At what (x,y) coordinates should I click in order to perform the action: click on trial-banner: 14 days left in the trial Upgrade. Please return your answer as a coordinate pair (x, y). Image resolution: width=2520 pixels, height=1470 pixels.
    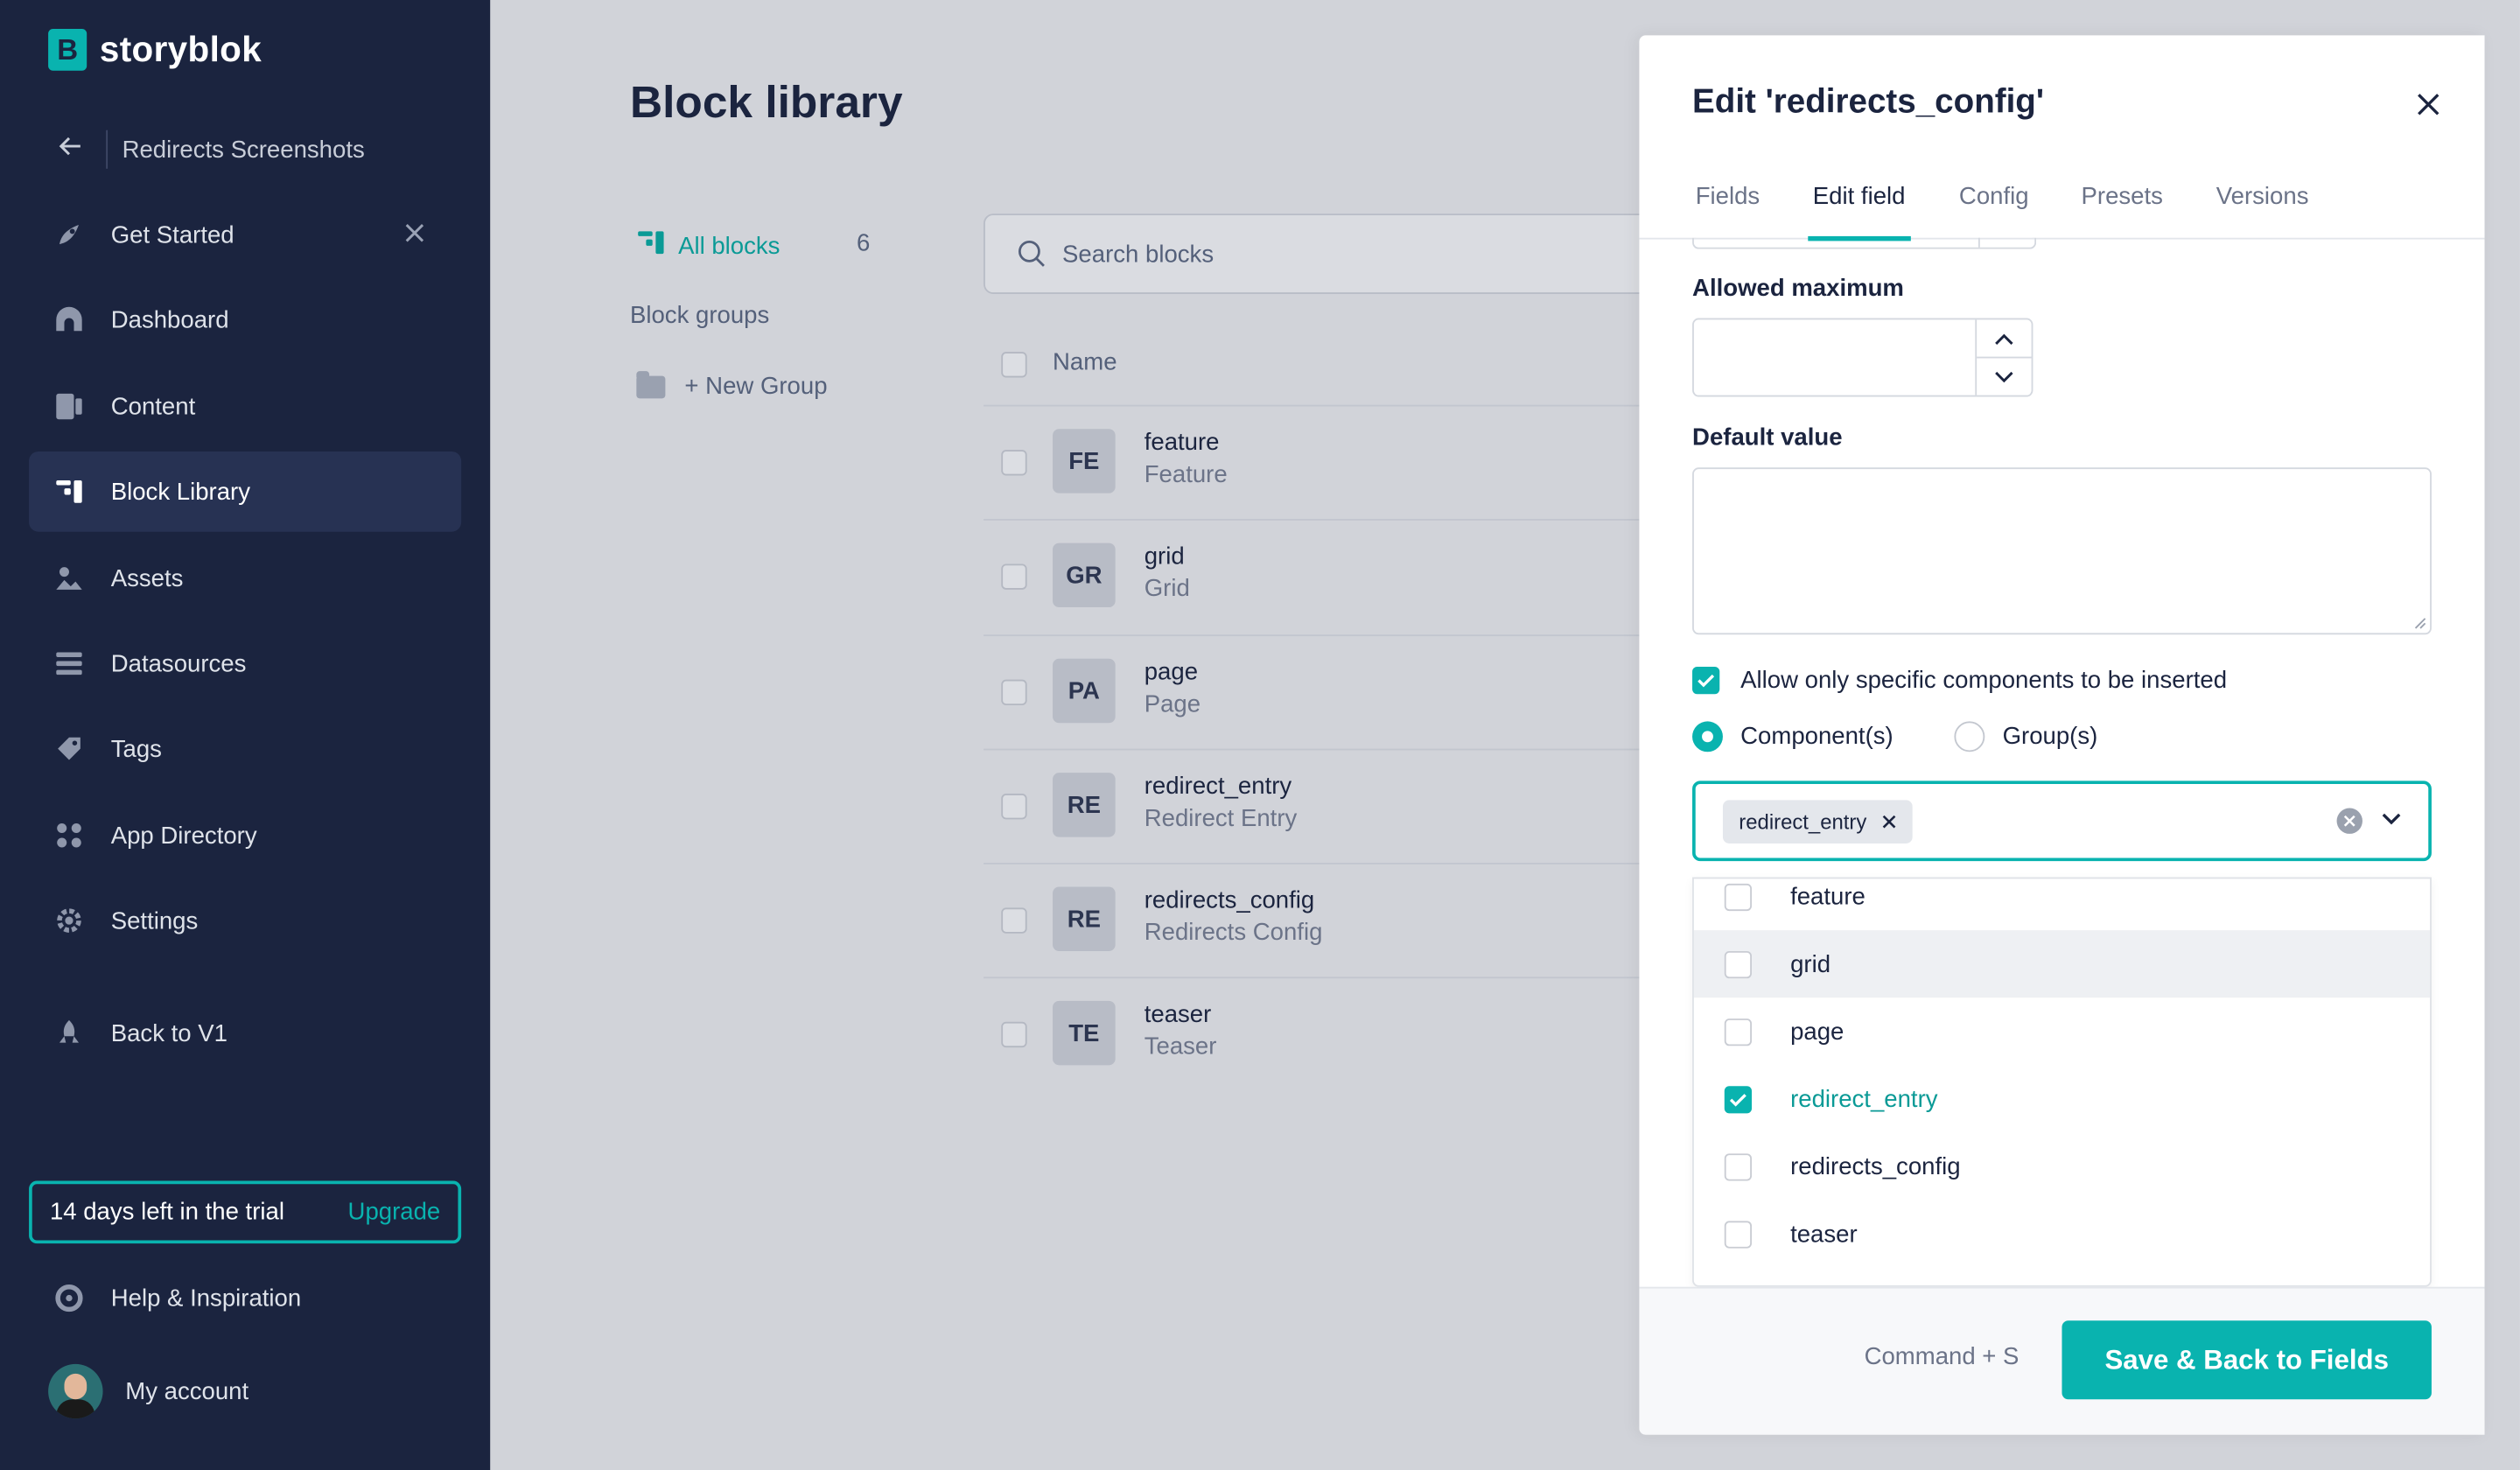
    Looking at the image, I should click on (245, 1212).